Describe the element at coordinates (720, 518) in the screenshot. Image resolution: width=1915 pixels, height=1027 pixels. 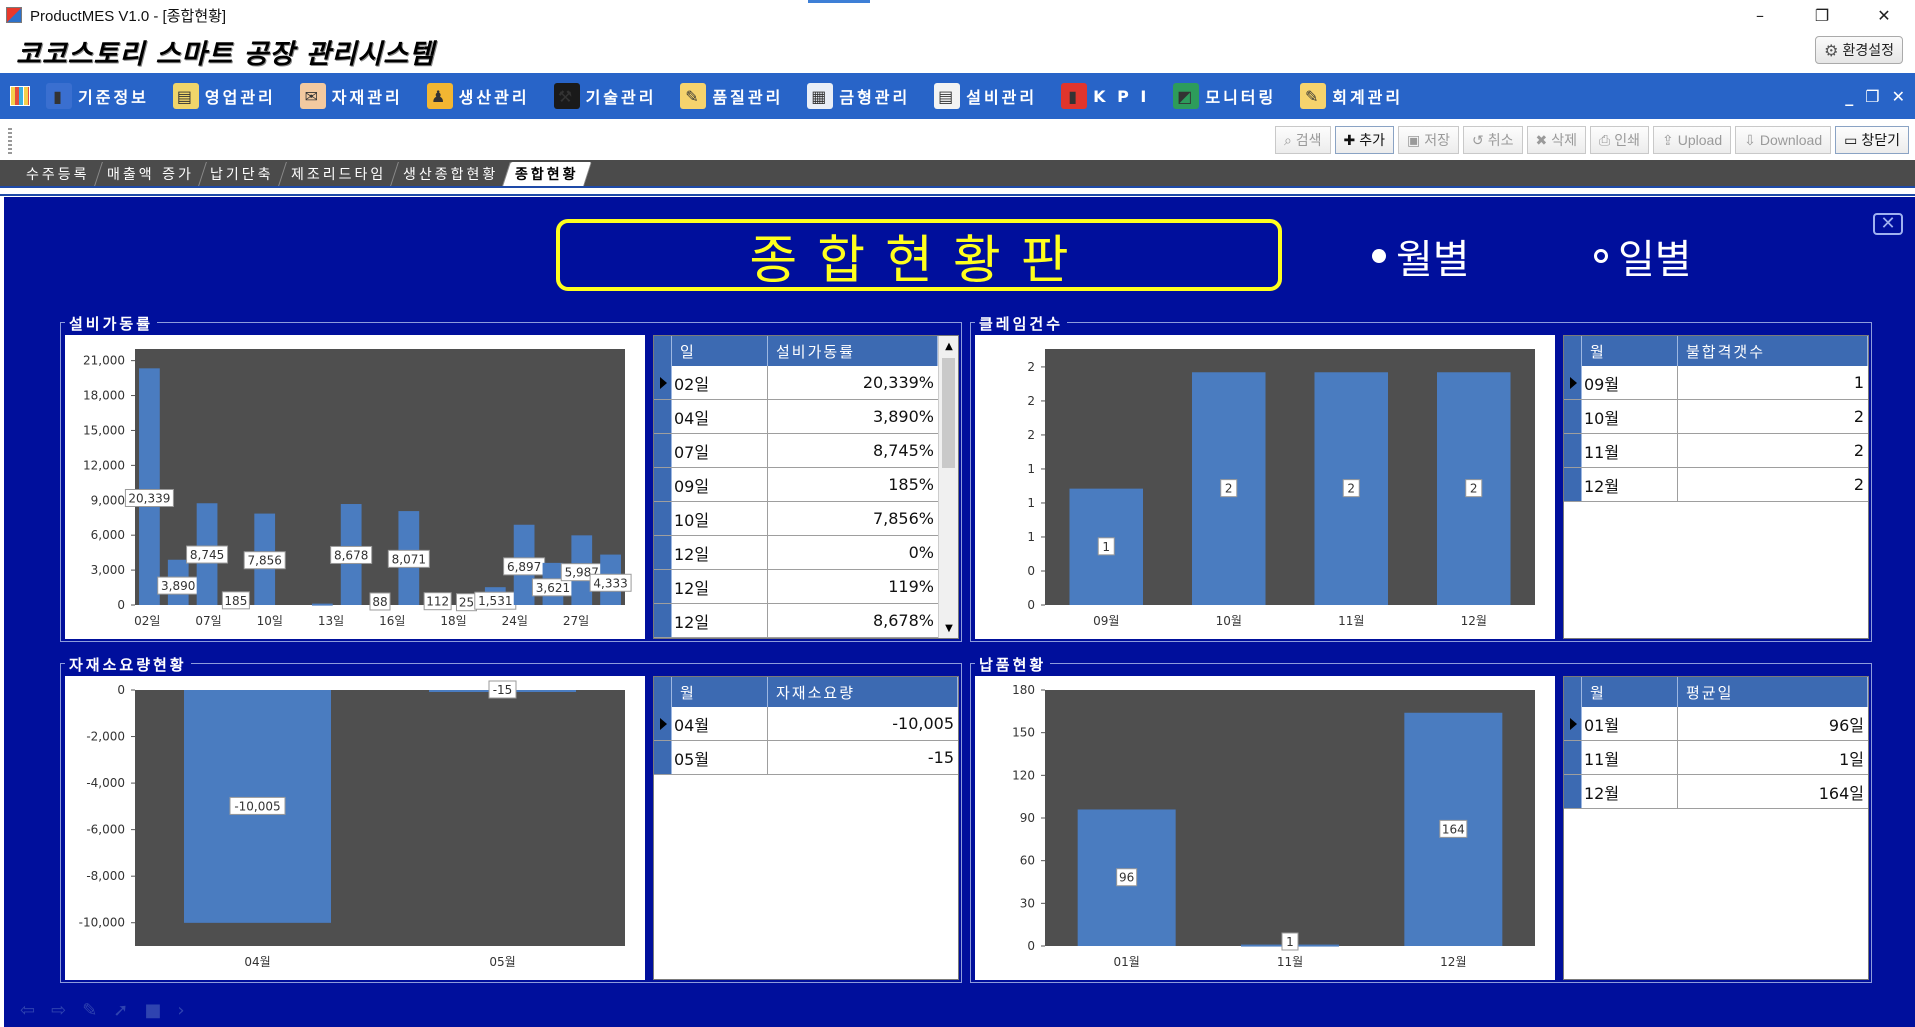
I see `grid-cell: 10일` at that location.